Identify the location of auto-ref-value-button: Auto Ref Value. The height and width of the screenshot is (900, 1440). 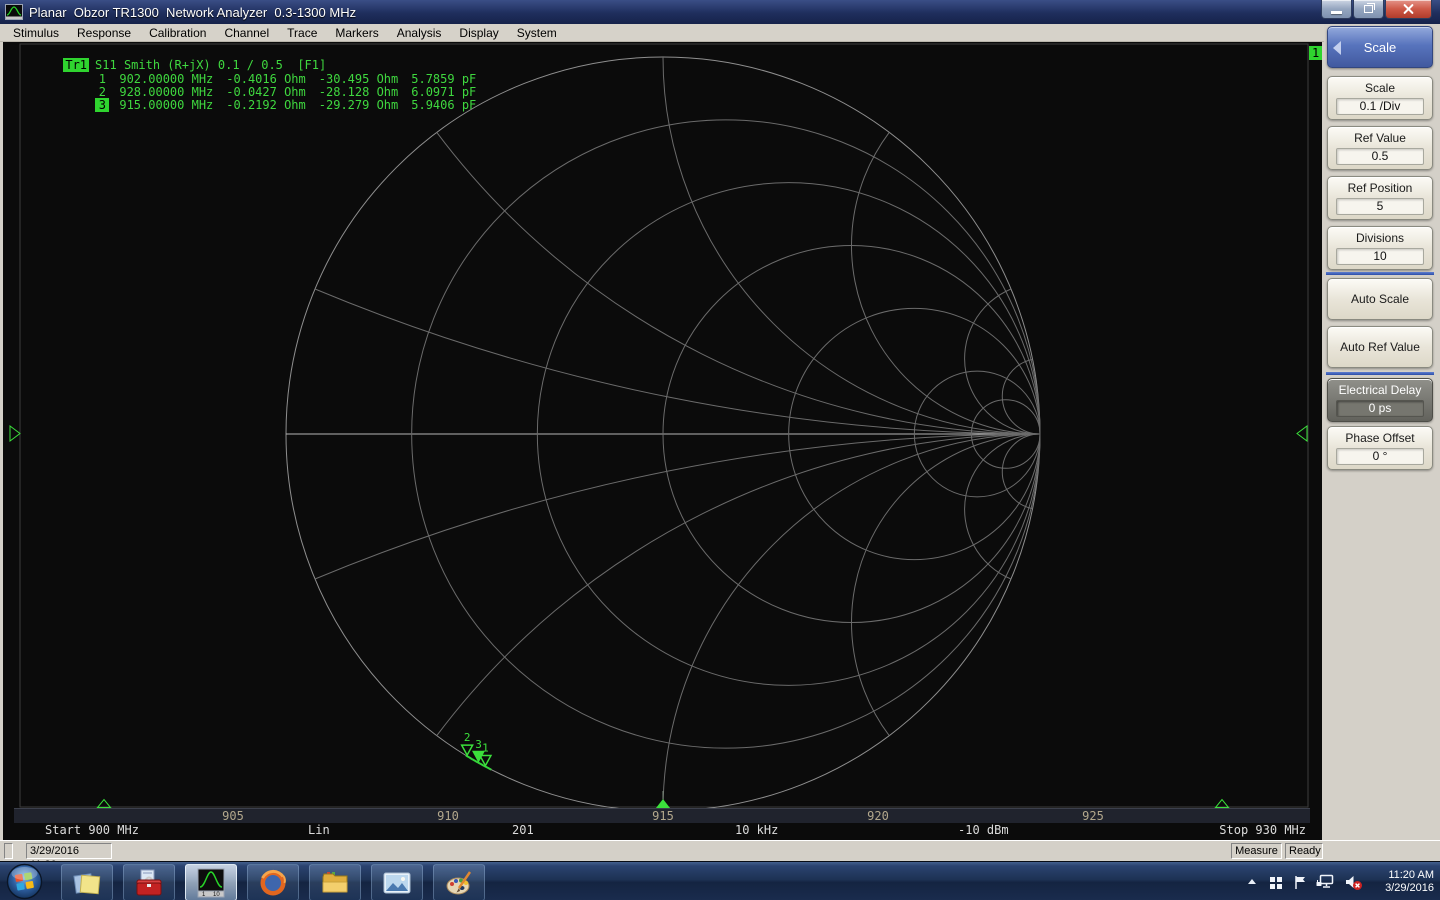
(1380, 347).